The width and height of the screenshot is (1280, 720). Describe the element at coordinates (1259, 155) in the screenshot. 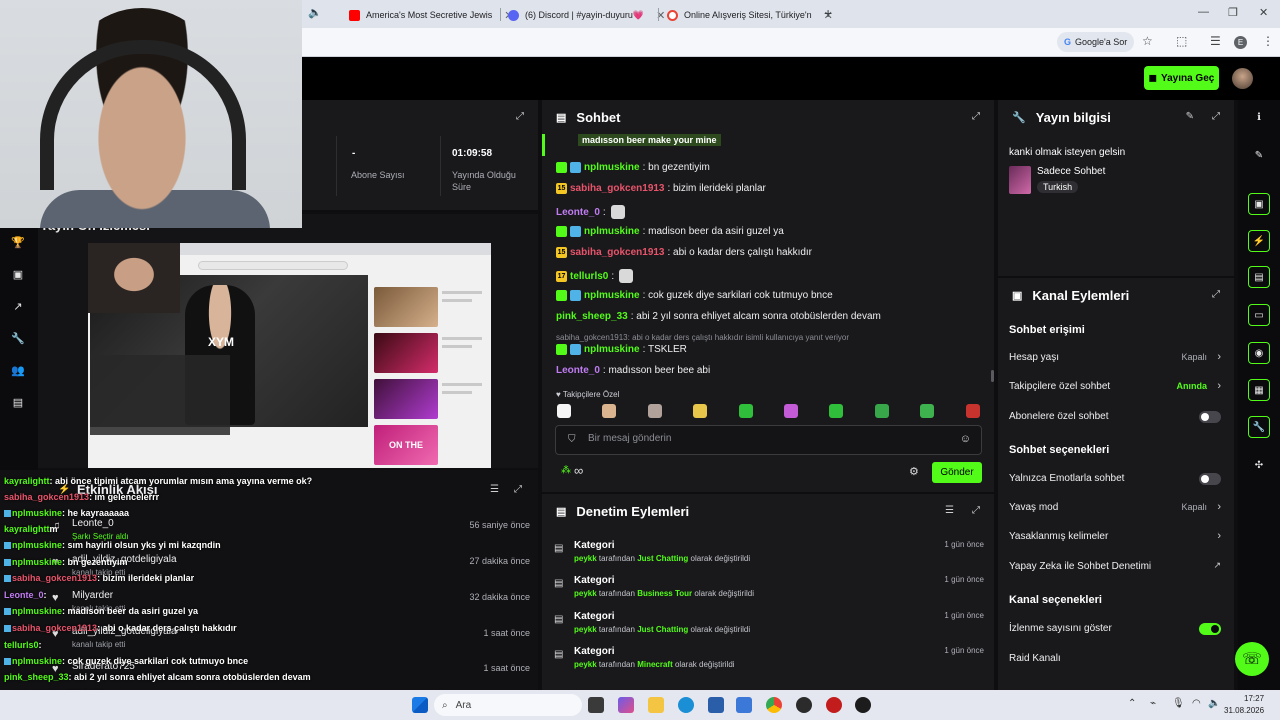

I see `edit-layout-icon: ✎` at that location.